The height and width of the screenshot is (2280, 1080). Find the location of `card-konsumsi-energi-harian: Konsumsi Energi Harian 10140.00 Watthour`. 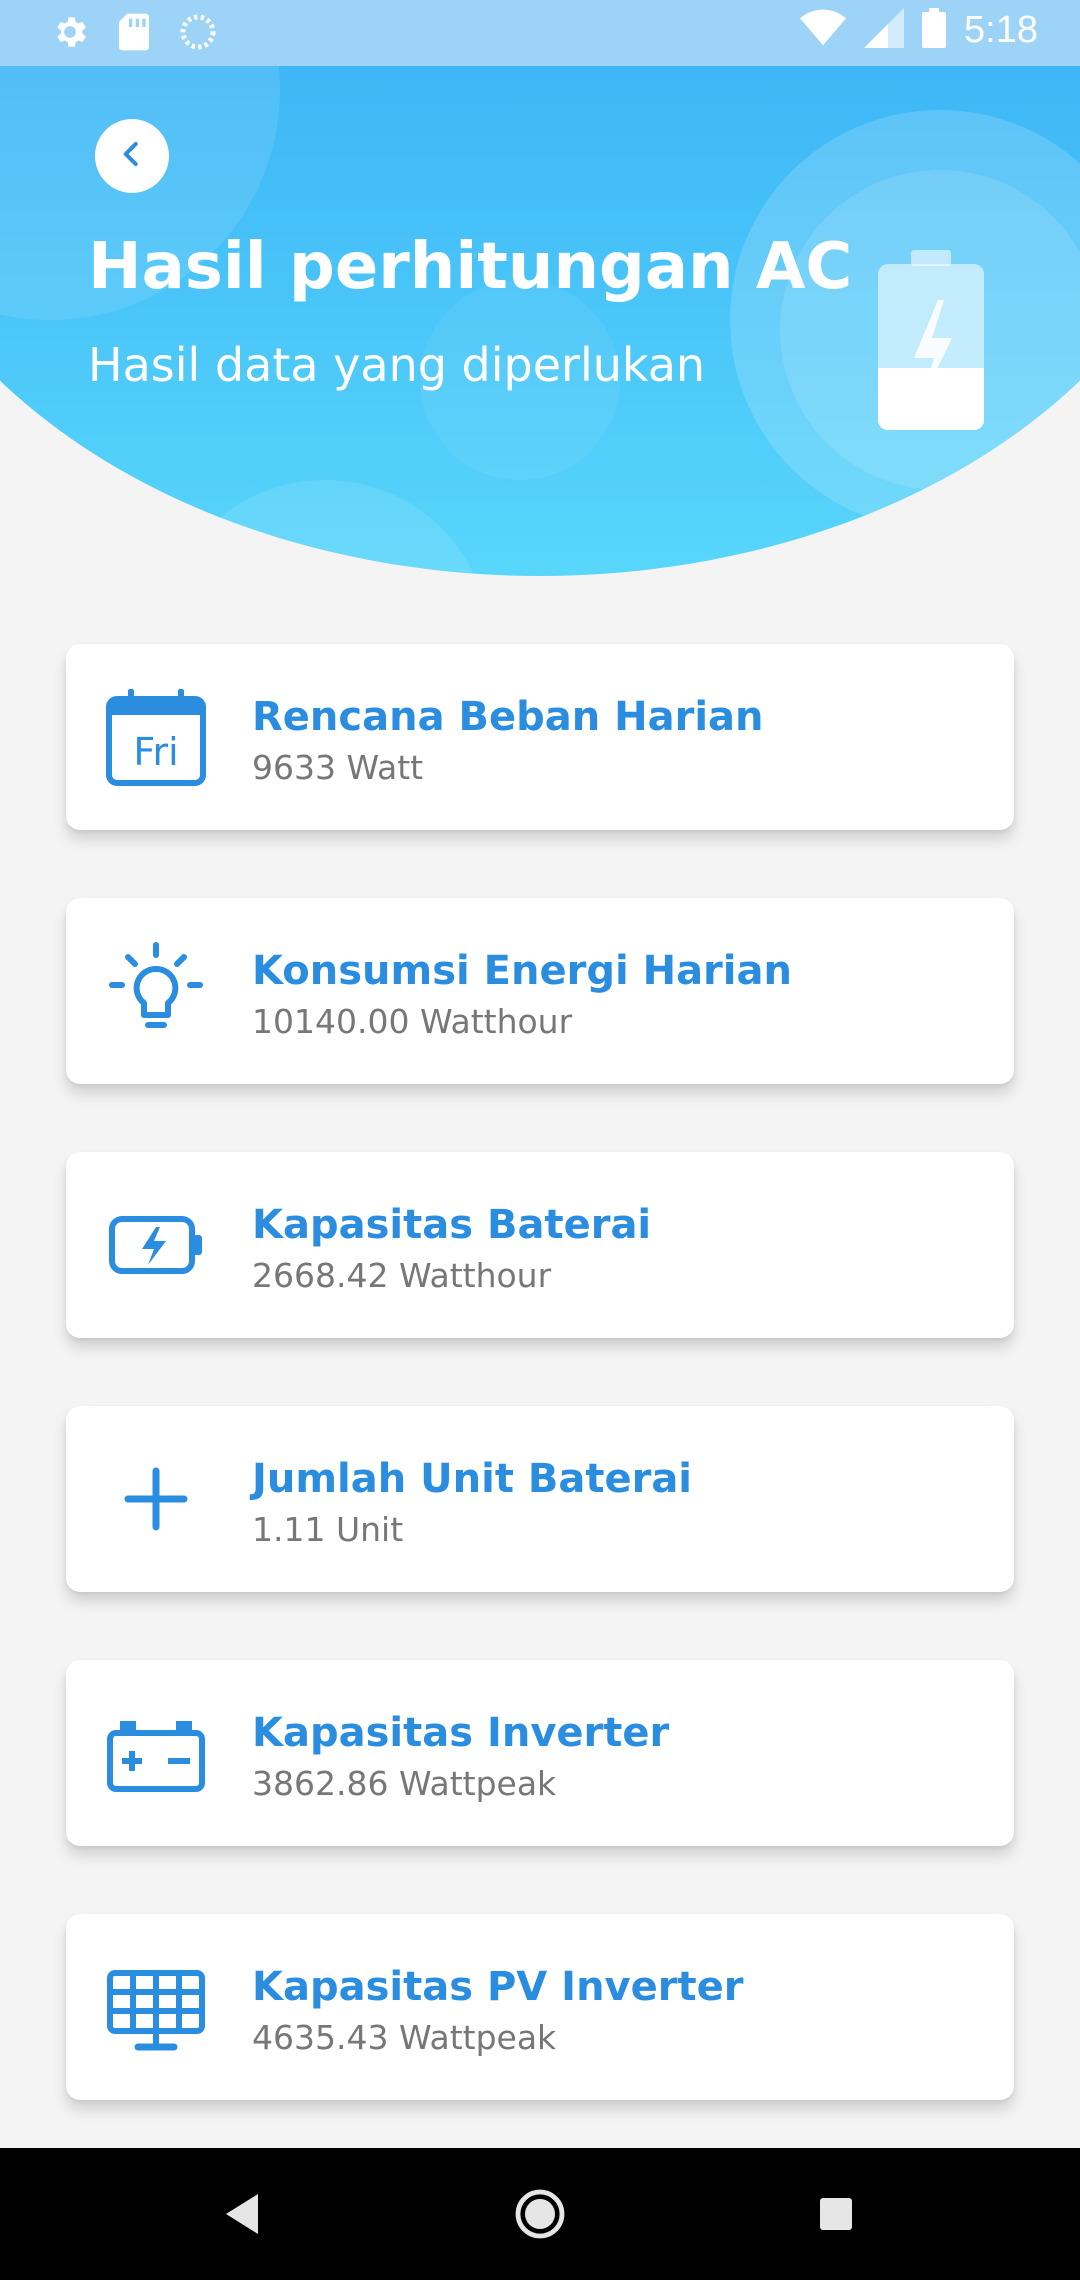

card-konsumsi-energi-harian: Konsumsi Energi Harian 10140.00 Watthour is located at coordinates (540, 991).